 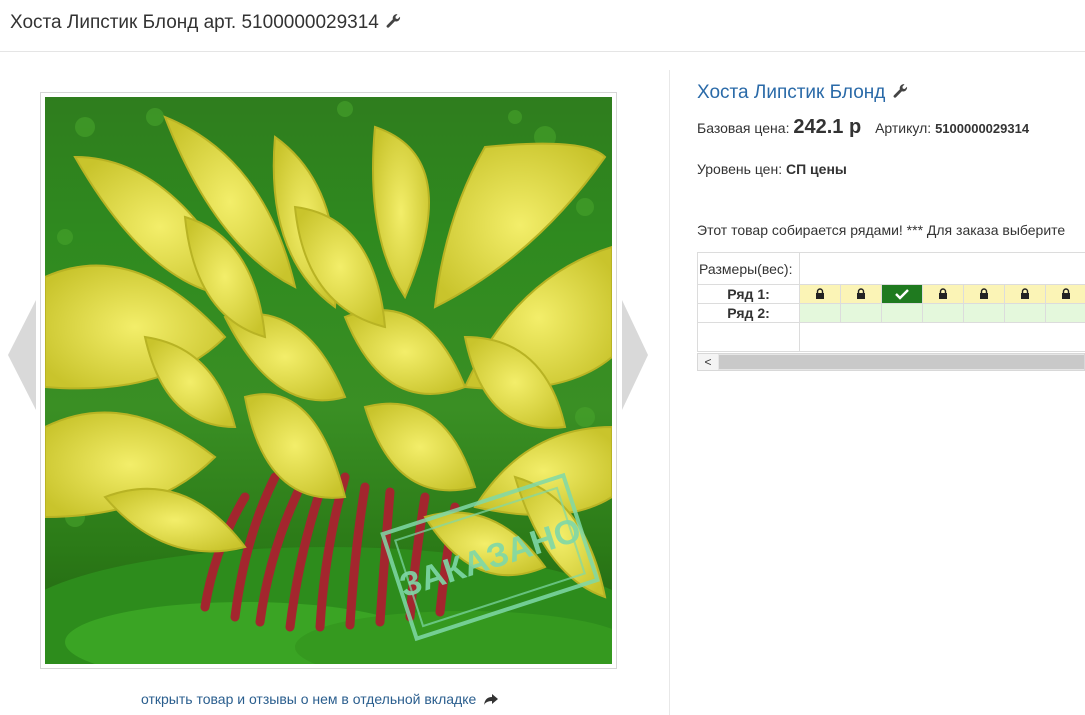 What do you see at coordinates (743, 128) in the screenshot?
I see `base-price-label: Базовая цена:` at bounding box center [743, 128].